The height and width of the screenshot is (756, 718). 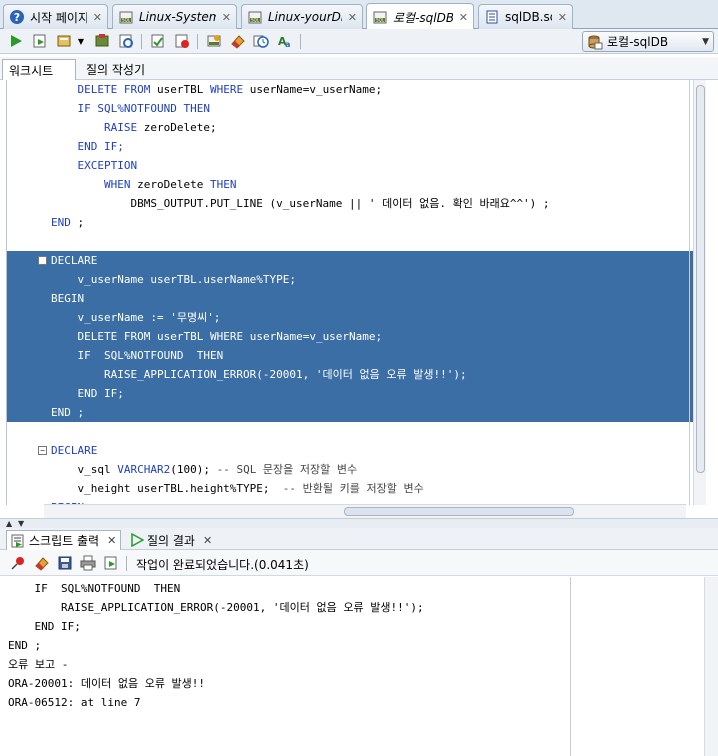 I want to click on rollback-icon, so click(x=126, y=41).